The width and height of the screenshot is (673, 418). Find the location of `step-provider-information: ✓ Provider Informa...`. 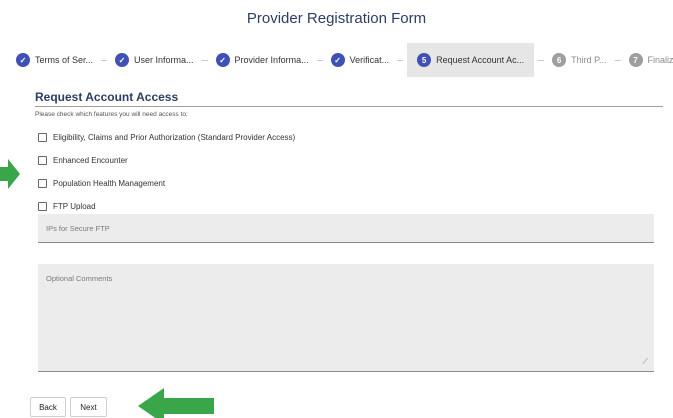

step-provider-information: ✓ Provider Informa... is located at coordinates (262, 60).